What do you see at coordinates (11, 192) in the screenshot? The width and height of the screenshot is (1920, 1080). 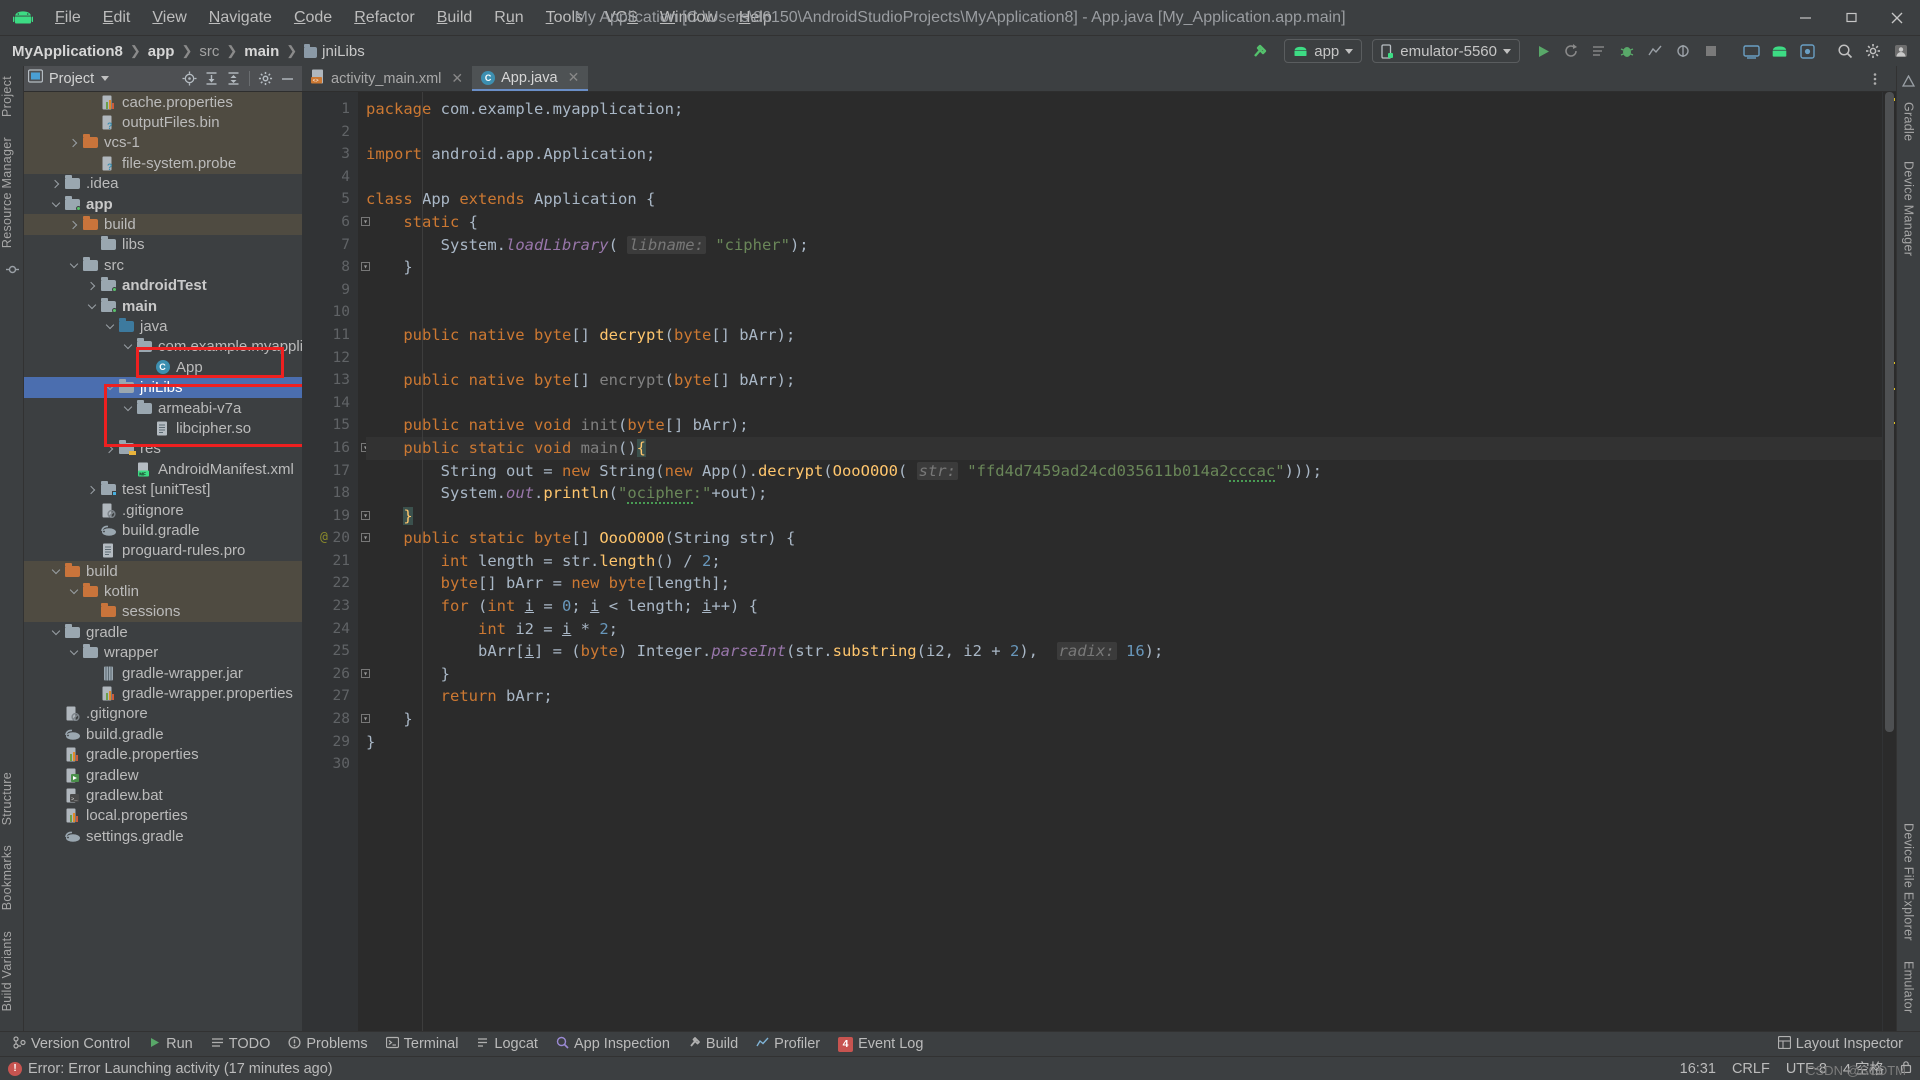 I see `rail-item-resource-manager: Resource Manager` at bounding box center [11, 192].